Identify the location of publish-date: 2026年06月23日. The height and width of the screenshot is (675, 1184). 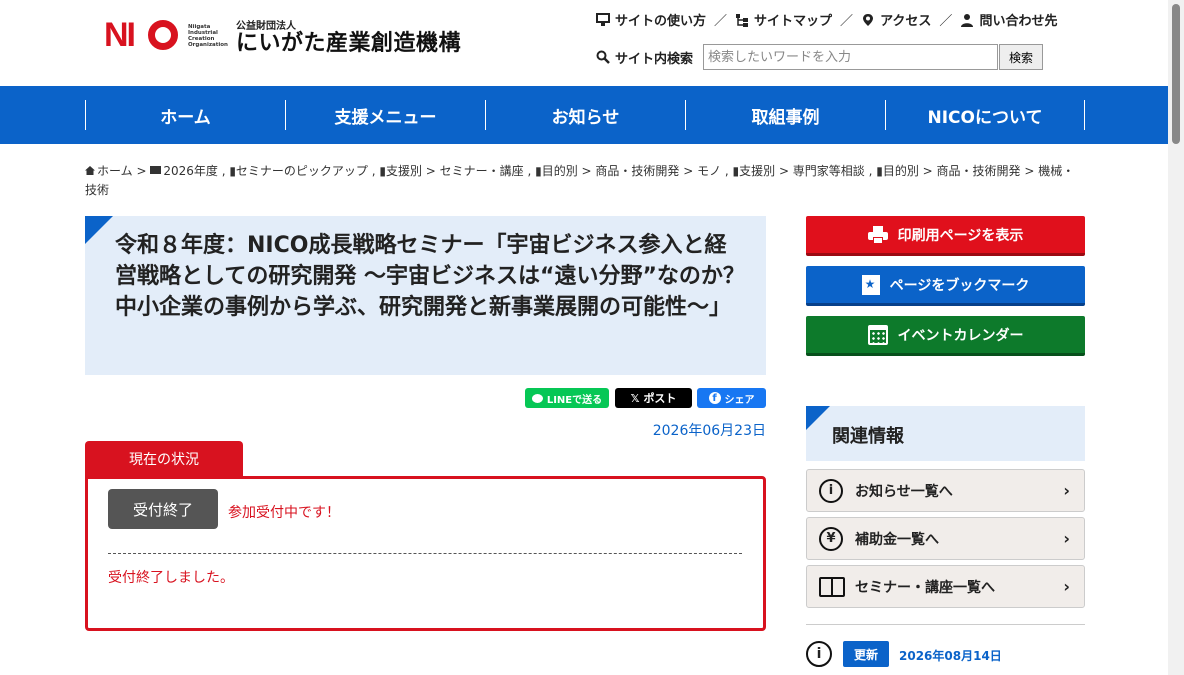
(709, 431).